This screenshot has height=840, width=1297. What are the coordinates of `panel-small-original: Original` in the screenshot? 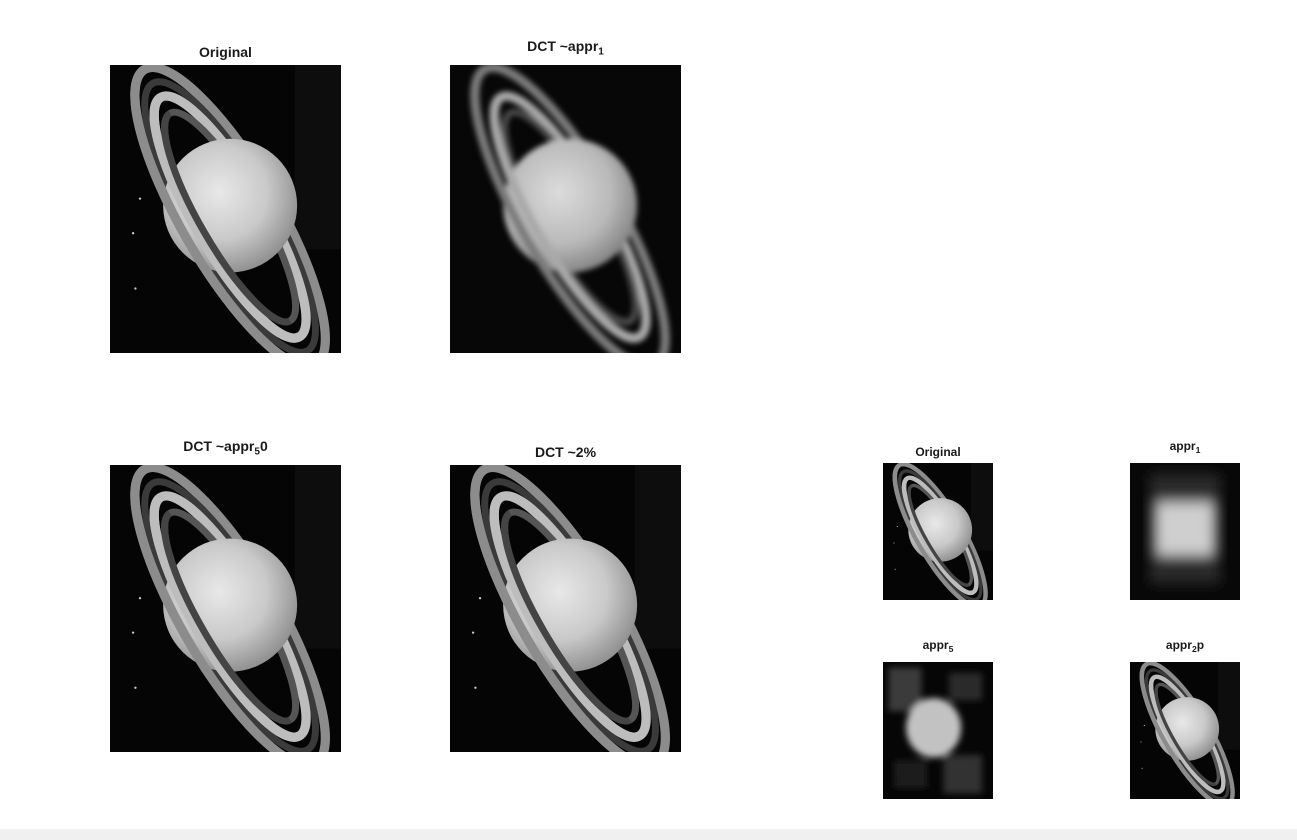 It's located at (938, 521).